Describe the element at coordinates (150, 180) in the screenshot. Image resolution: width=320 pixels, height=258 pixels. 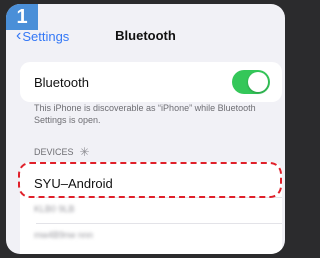
I see `highlight-dashed-box` at that location.